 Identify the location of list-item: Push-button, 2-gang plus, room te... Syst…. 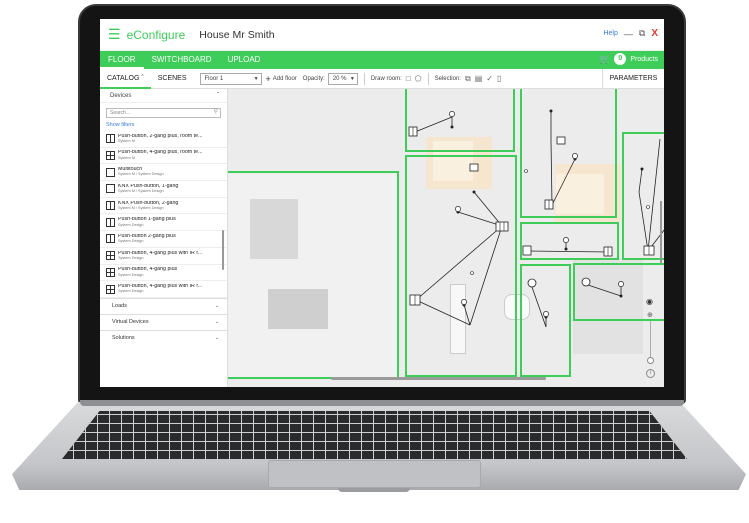
(163, 139).